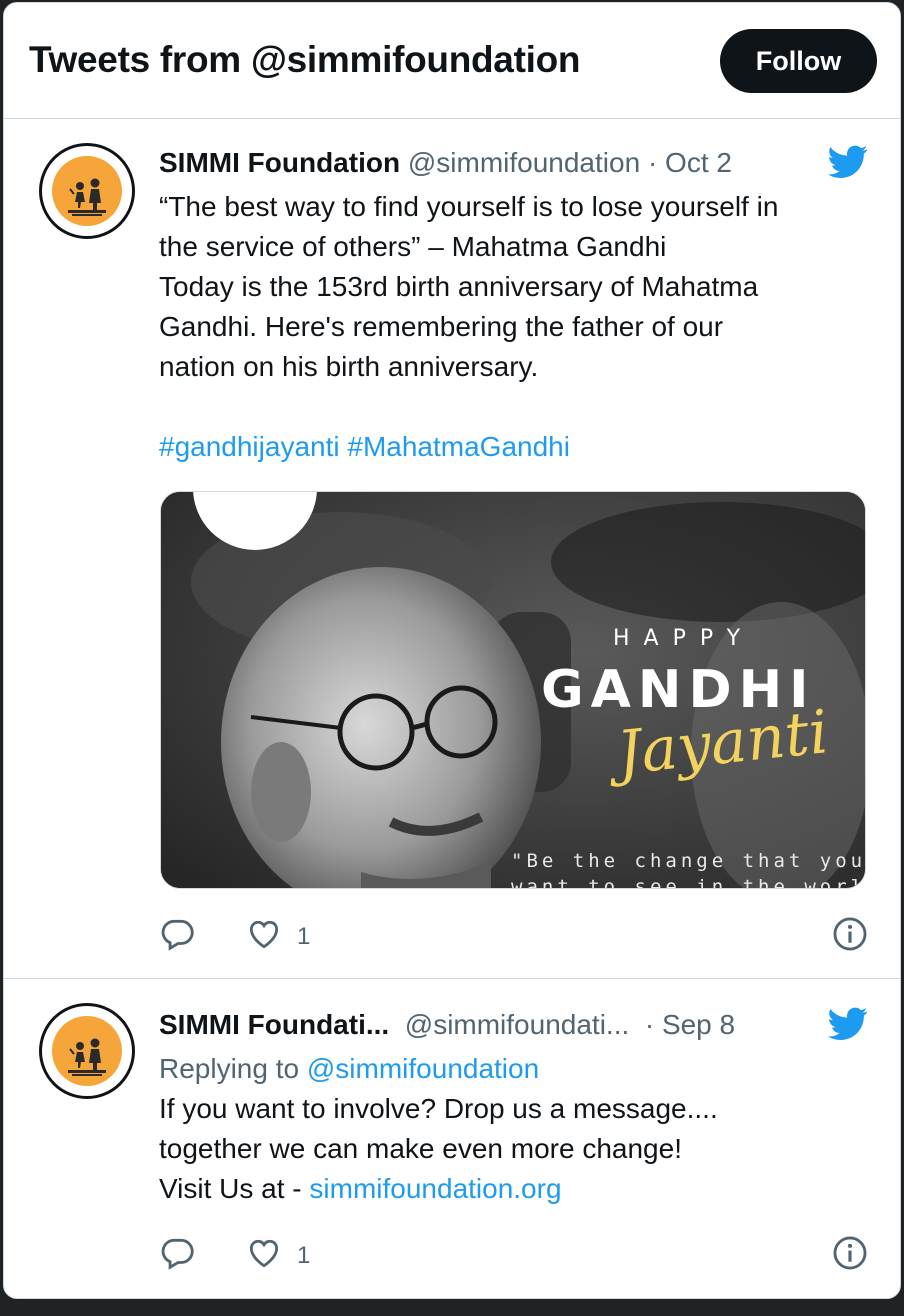 The image size is (904, 1316). I want to click on tweet-line: the service of others” – Mahatma Gandhi, so click(413, 246).